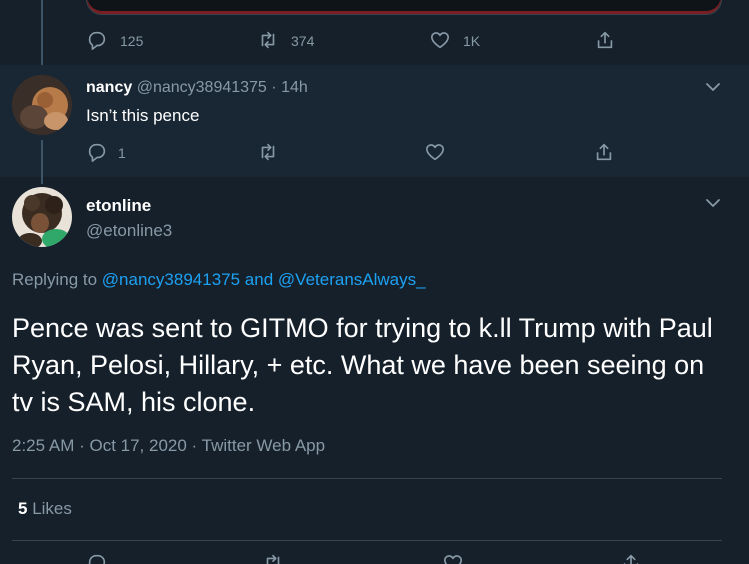  I want to click on reply-count: 1, so click(122, 153).